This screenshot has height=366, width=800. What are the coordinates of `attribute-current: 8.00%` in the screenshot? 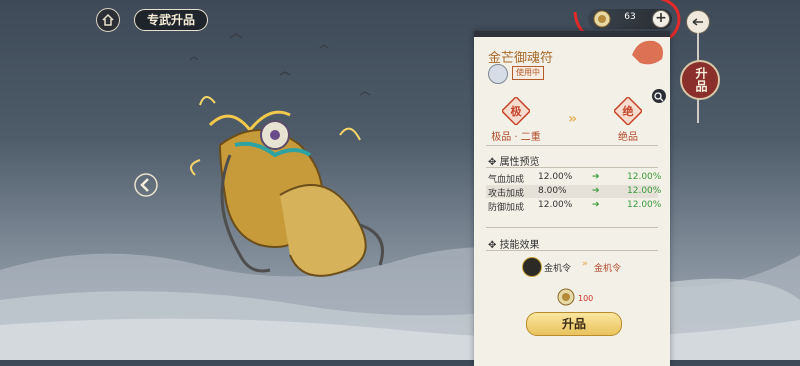 It's located at (552, 191).